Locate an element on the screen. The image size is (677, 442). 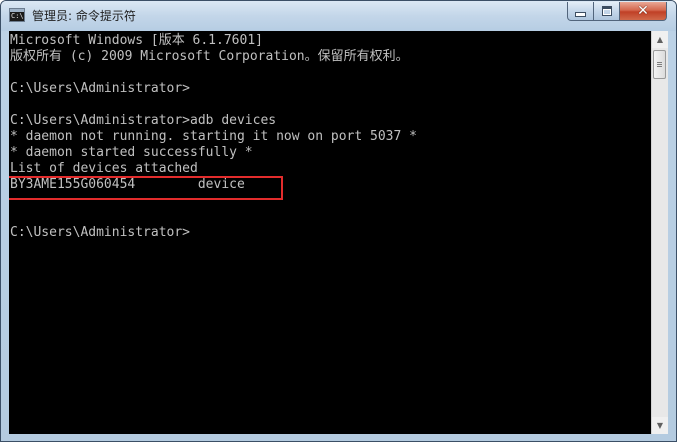
arrow-down-icon: ▼ is located at coordinates (660, 425).